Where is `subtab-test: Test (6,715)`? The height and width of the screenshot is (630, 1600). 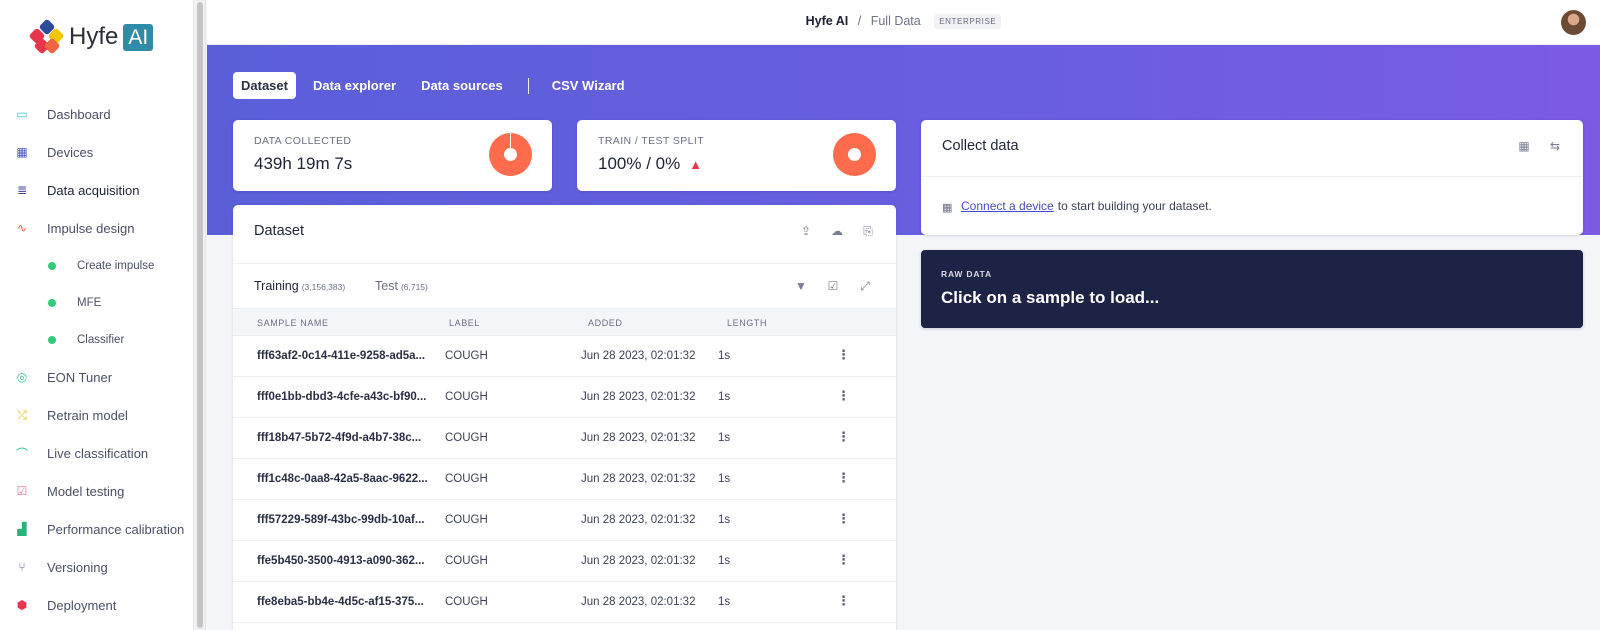
subtab-test: Test (6,715) is located at coordinates (401, 286).